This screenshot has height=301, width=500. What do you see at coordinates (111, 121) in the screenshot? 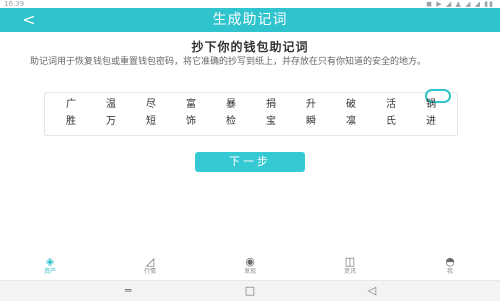
I see `mnemonic-word: 万` at bounding box center [111, 121].